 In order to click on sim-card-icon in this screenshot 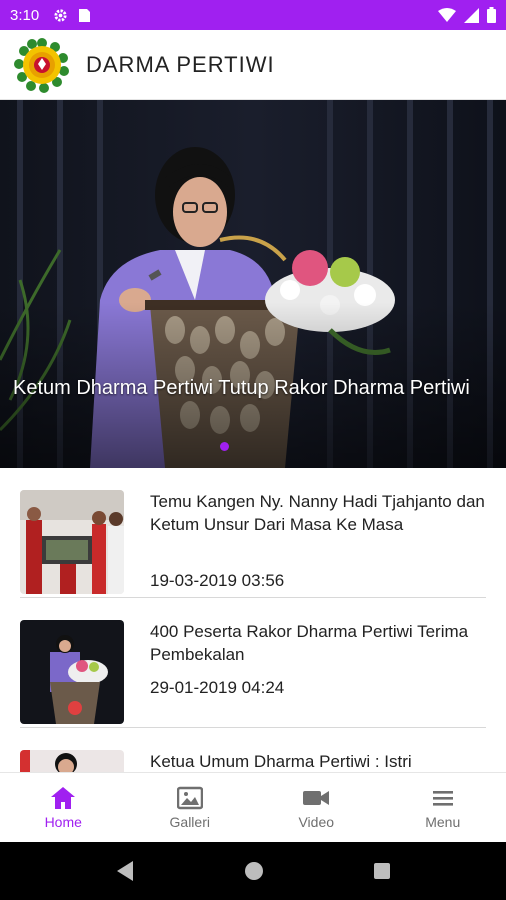, I will do `click(85, 15)`.